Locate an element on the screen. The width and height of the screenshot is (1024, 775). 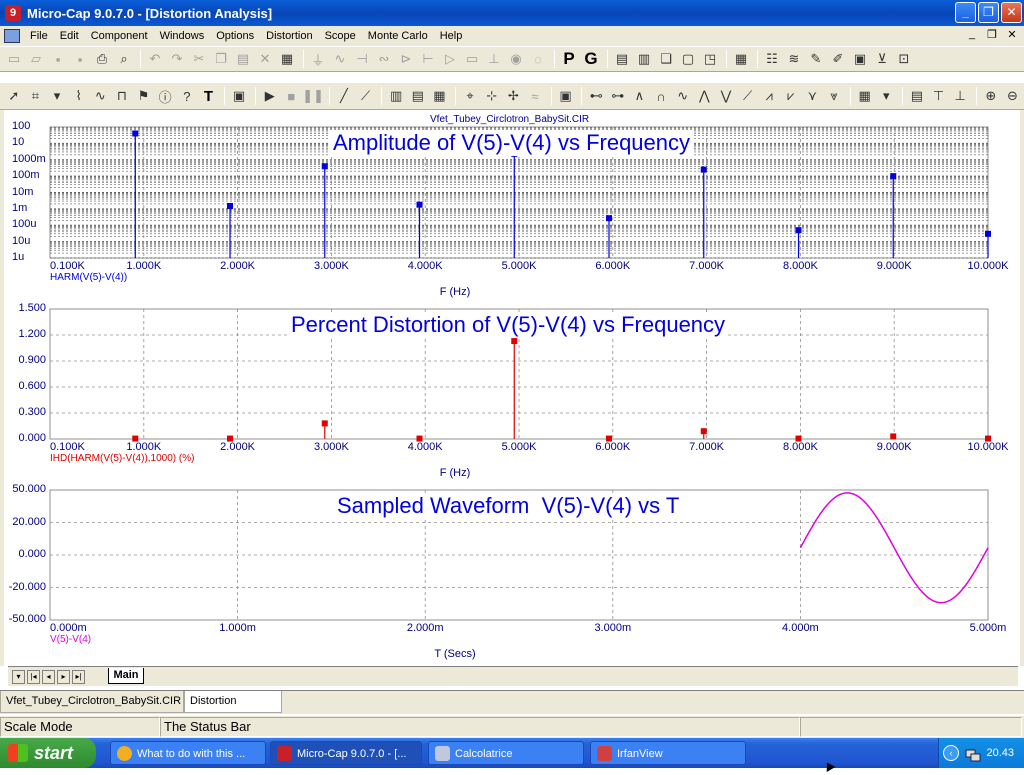
x-tick-label: 7.000K is located at coordinates (707, 266).